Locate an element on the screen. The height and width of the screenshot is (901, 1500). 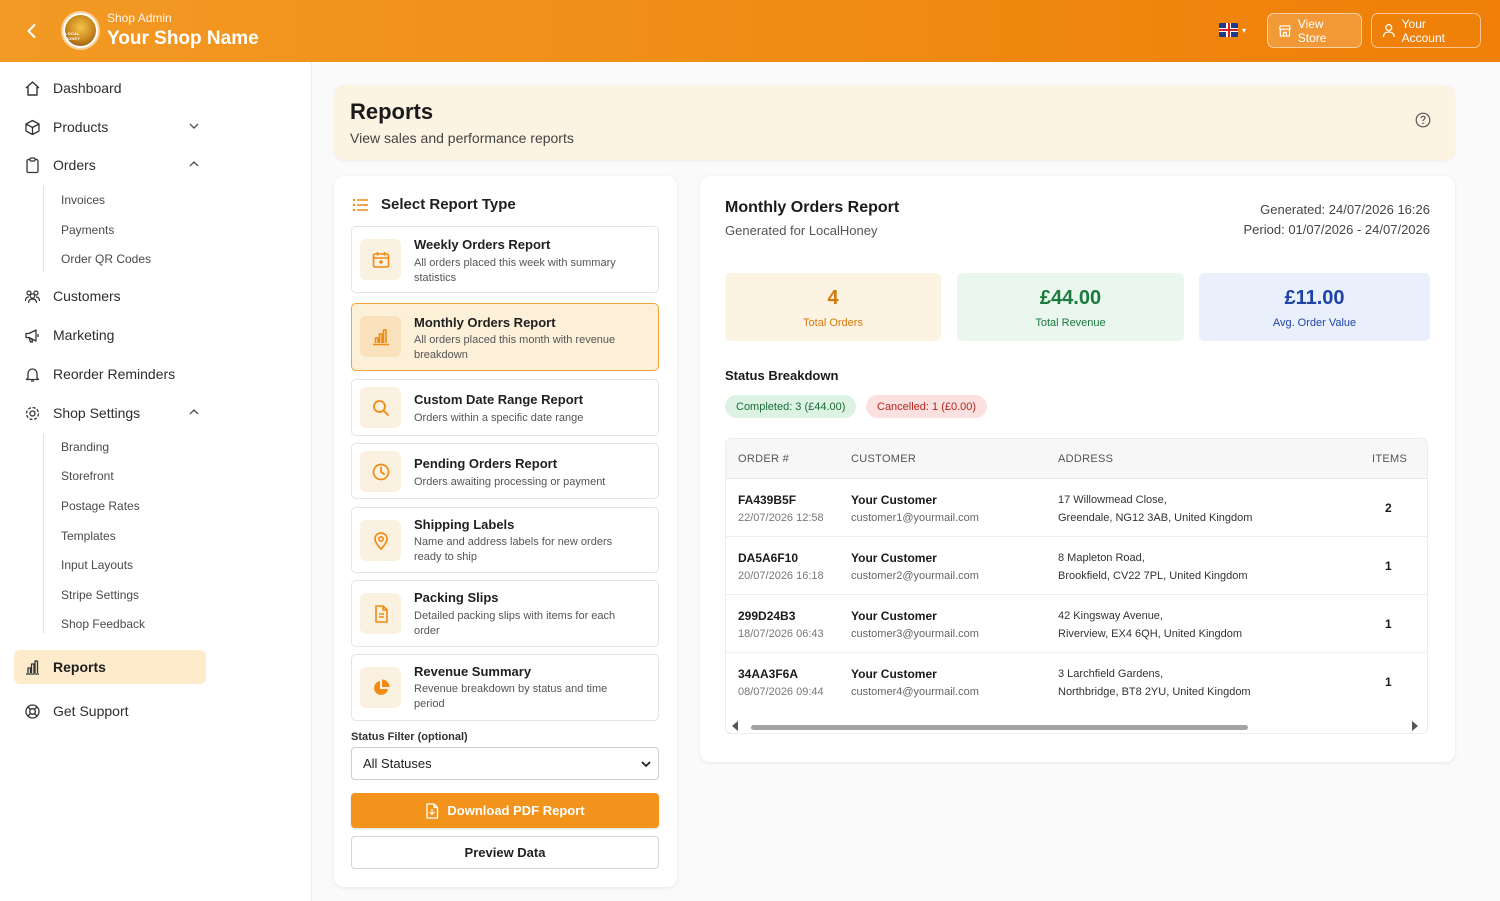
megaphone-icon is located at coordinates (32, 335).